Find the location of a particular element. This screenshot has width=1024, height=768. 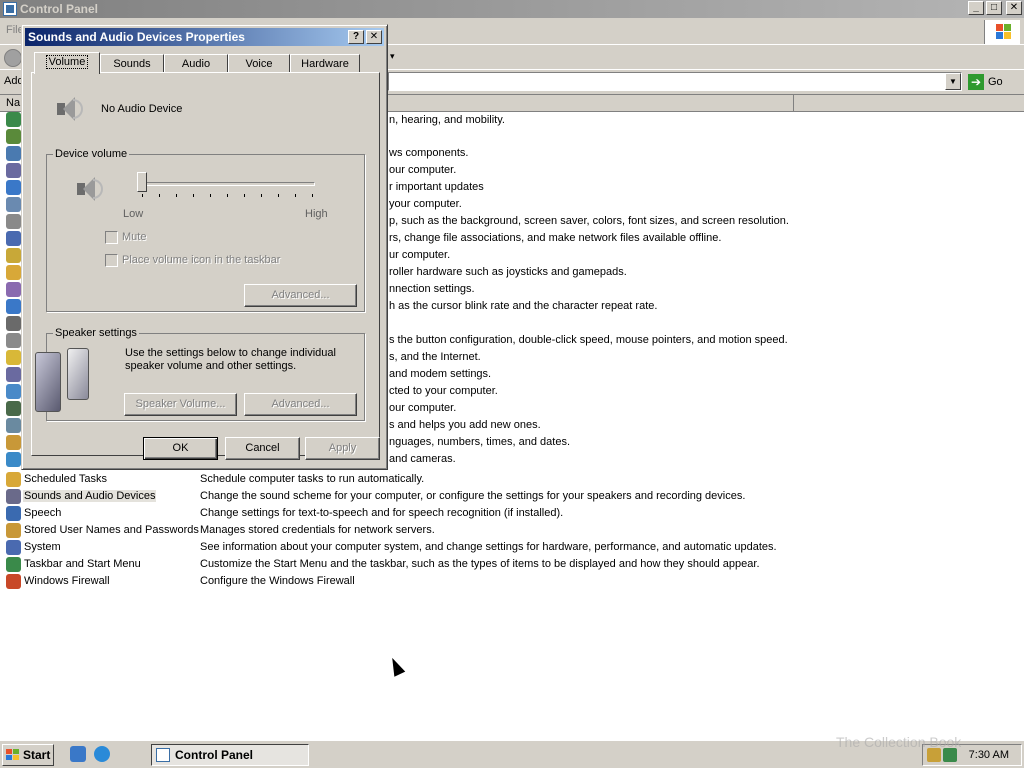

back-button is located at coordinates (13, 58).